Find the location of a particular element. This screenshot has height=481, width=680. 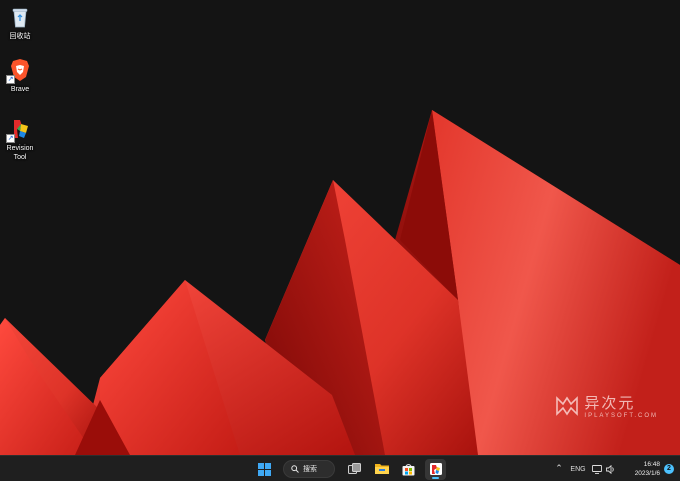

desktop-icon-label: Revision Tool is located at coordinates (20, 153).